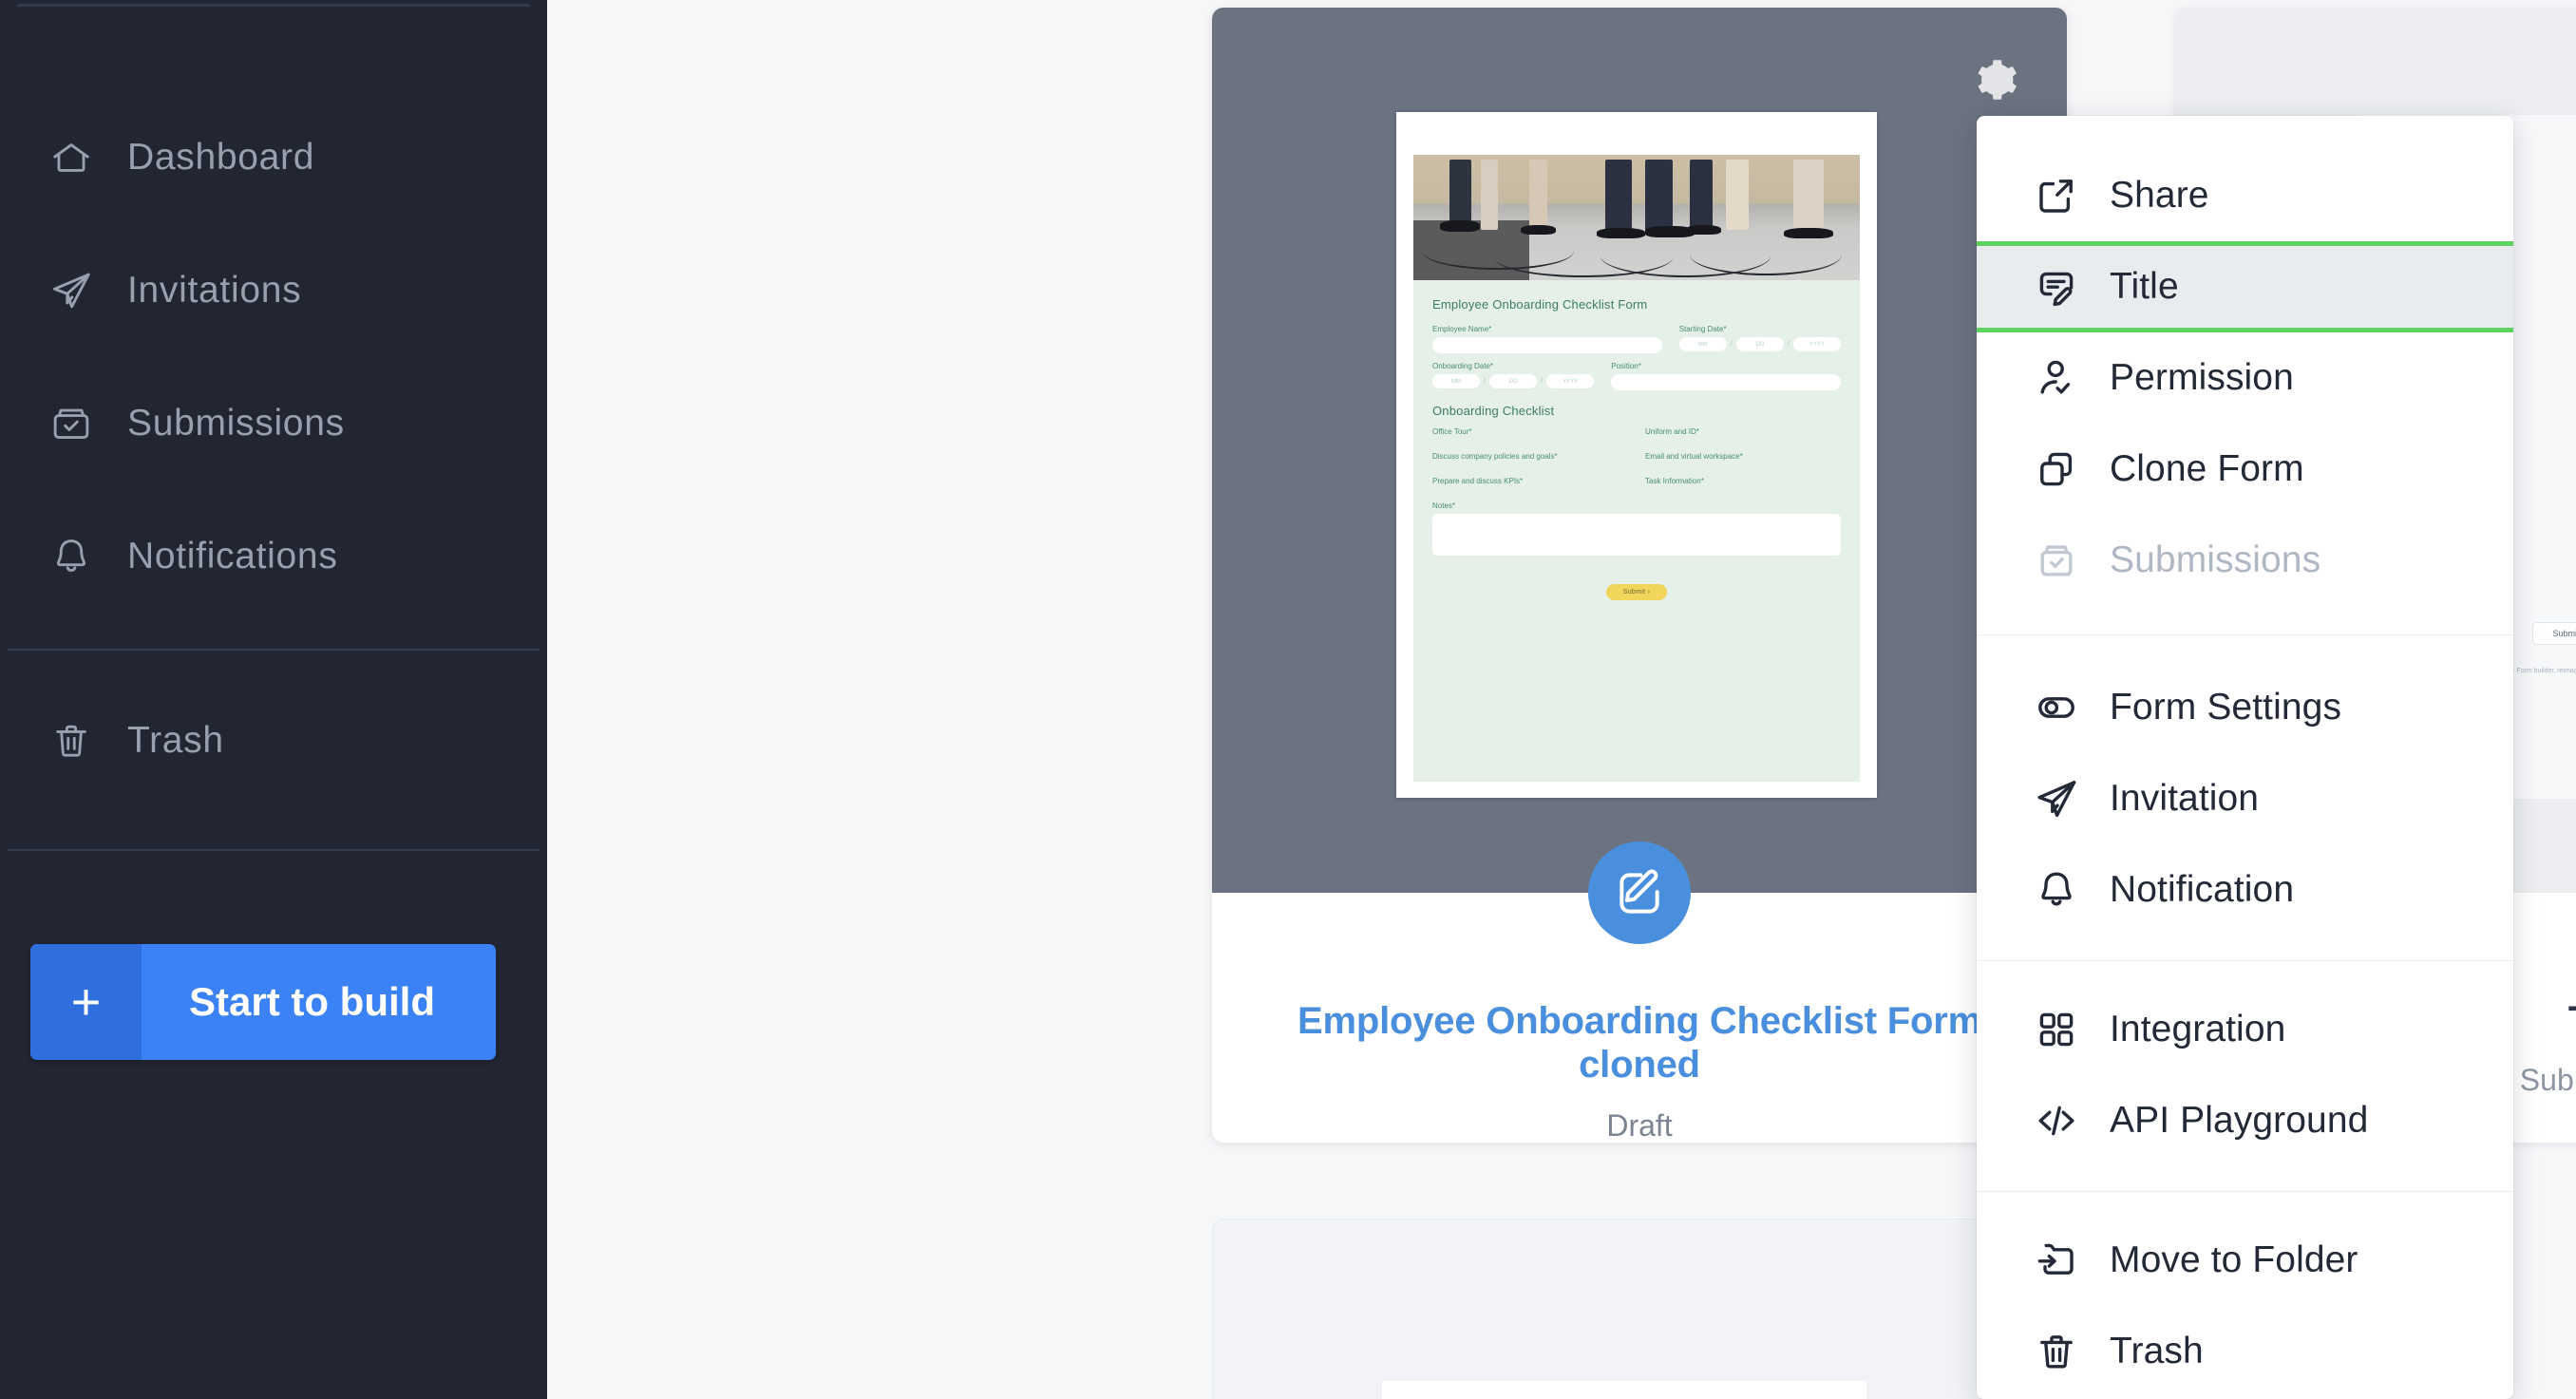 This screenshot has width=2576, height=1399. I want to click on plus-icon: +, so click(86, 1002).